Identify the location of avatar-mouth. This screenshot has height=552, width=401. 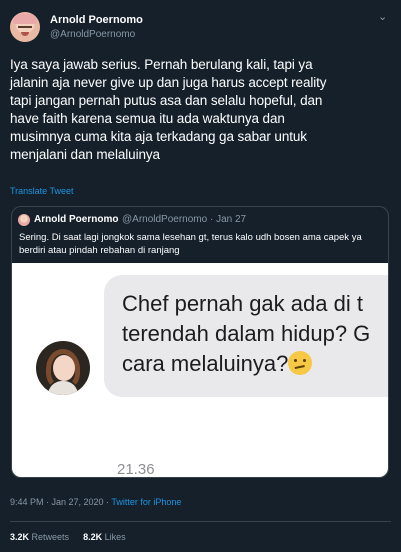
(25, 34).